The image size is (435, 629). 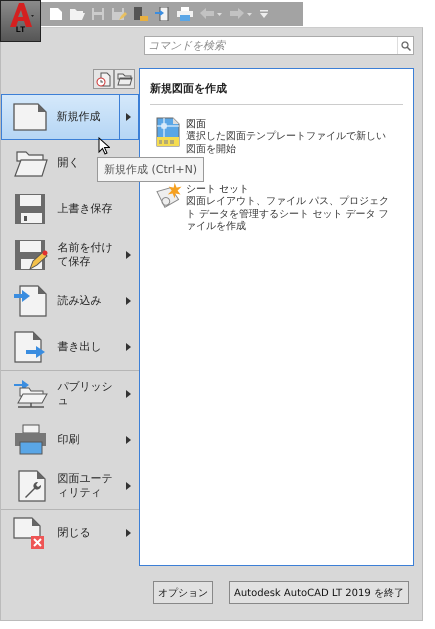 I want to click on menu-item: 書き出し, so click(x=70, y=347).